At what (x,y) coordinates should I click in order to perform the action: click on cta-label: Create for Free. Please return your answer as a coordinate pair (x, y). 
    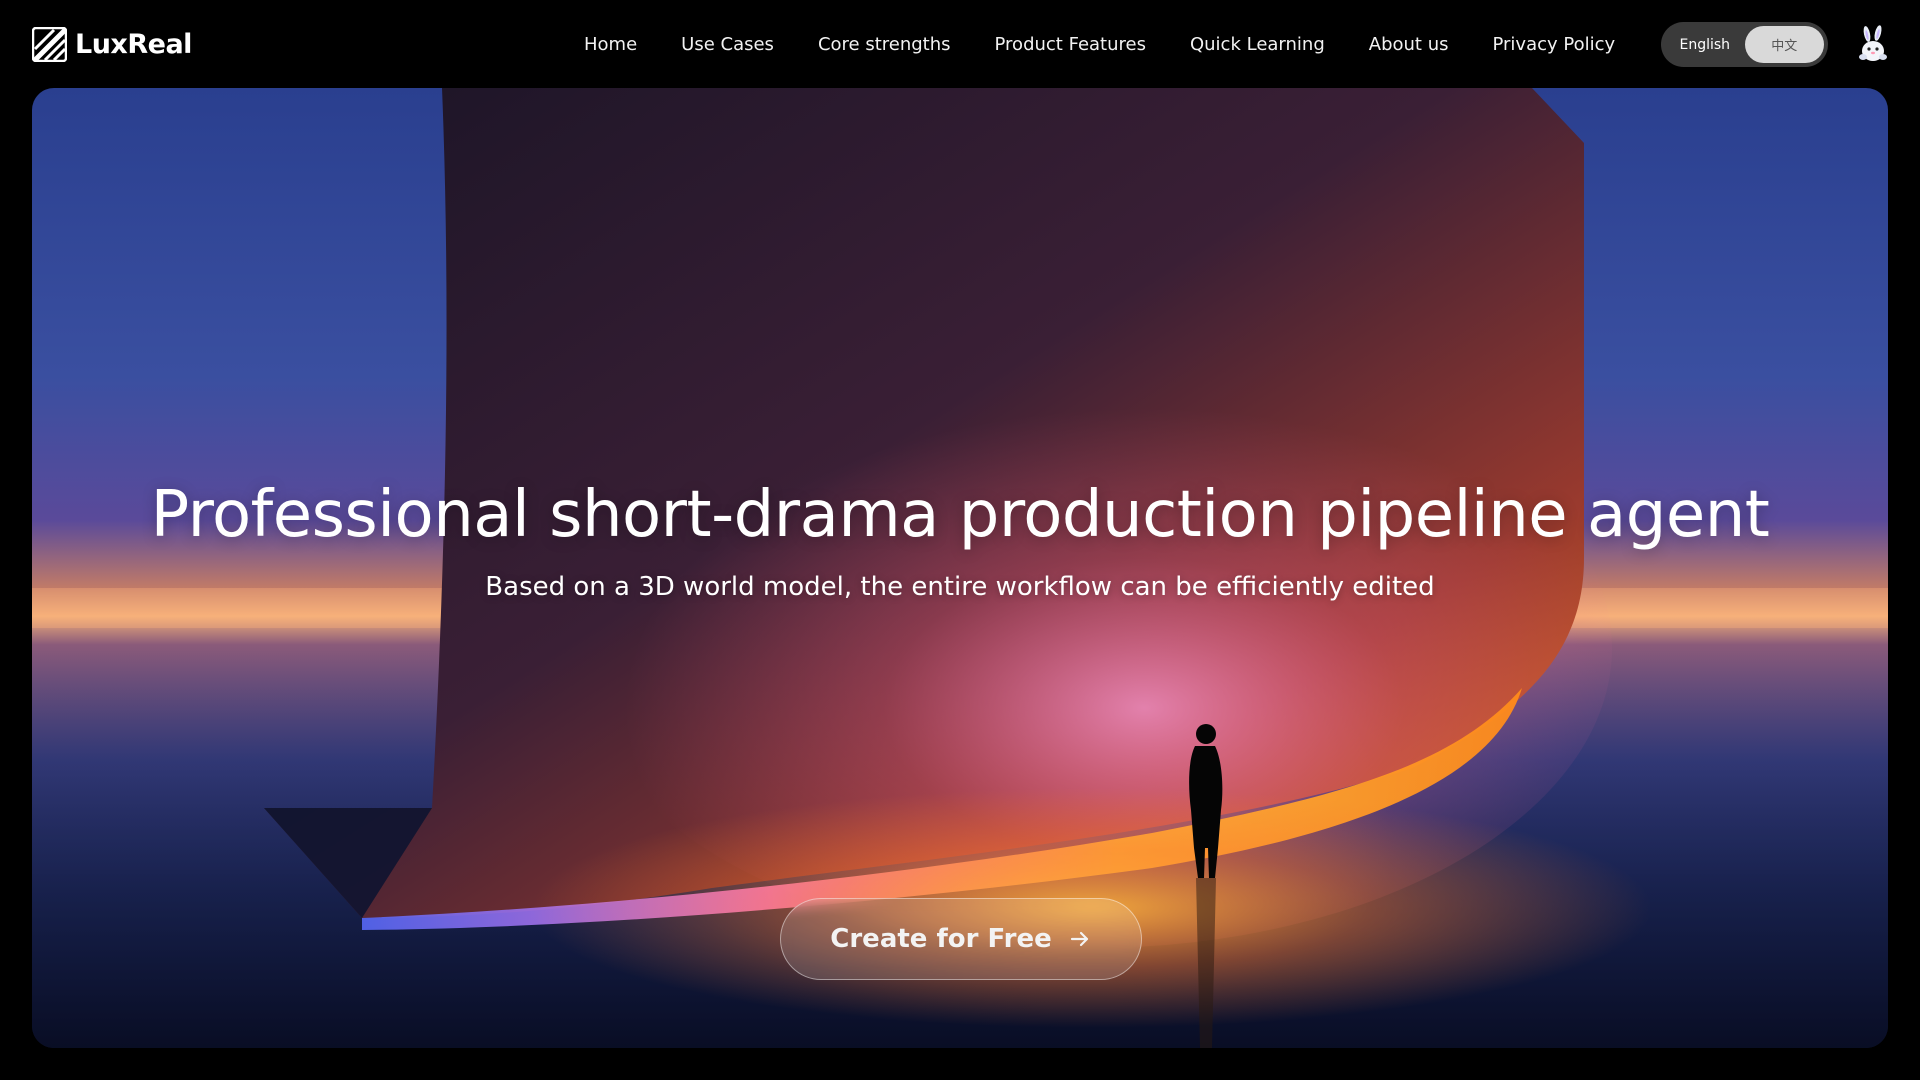
    Looking at the image, I should click on (941, 939).